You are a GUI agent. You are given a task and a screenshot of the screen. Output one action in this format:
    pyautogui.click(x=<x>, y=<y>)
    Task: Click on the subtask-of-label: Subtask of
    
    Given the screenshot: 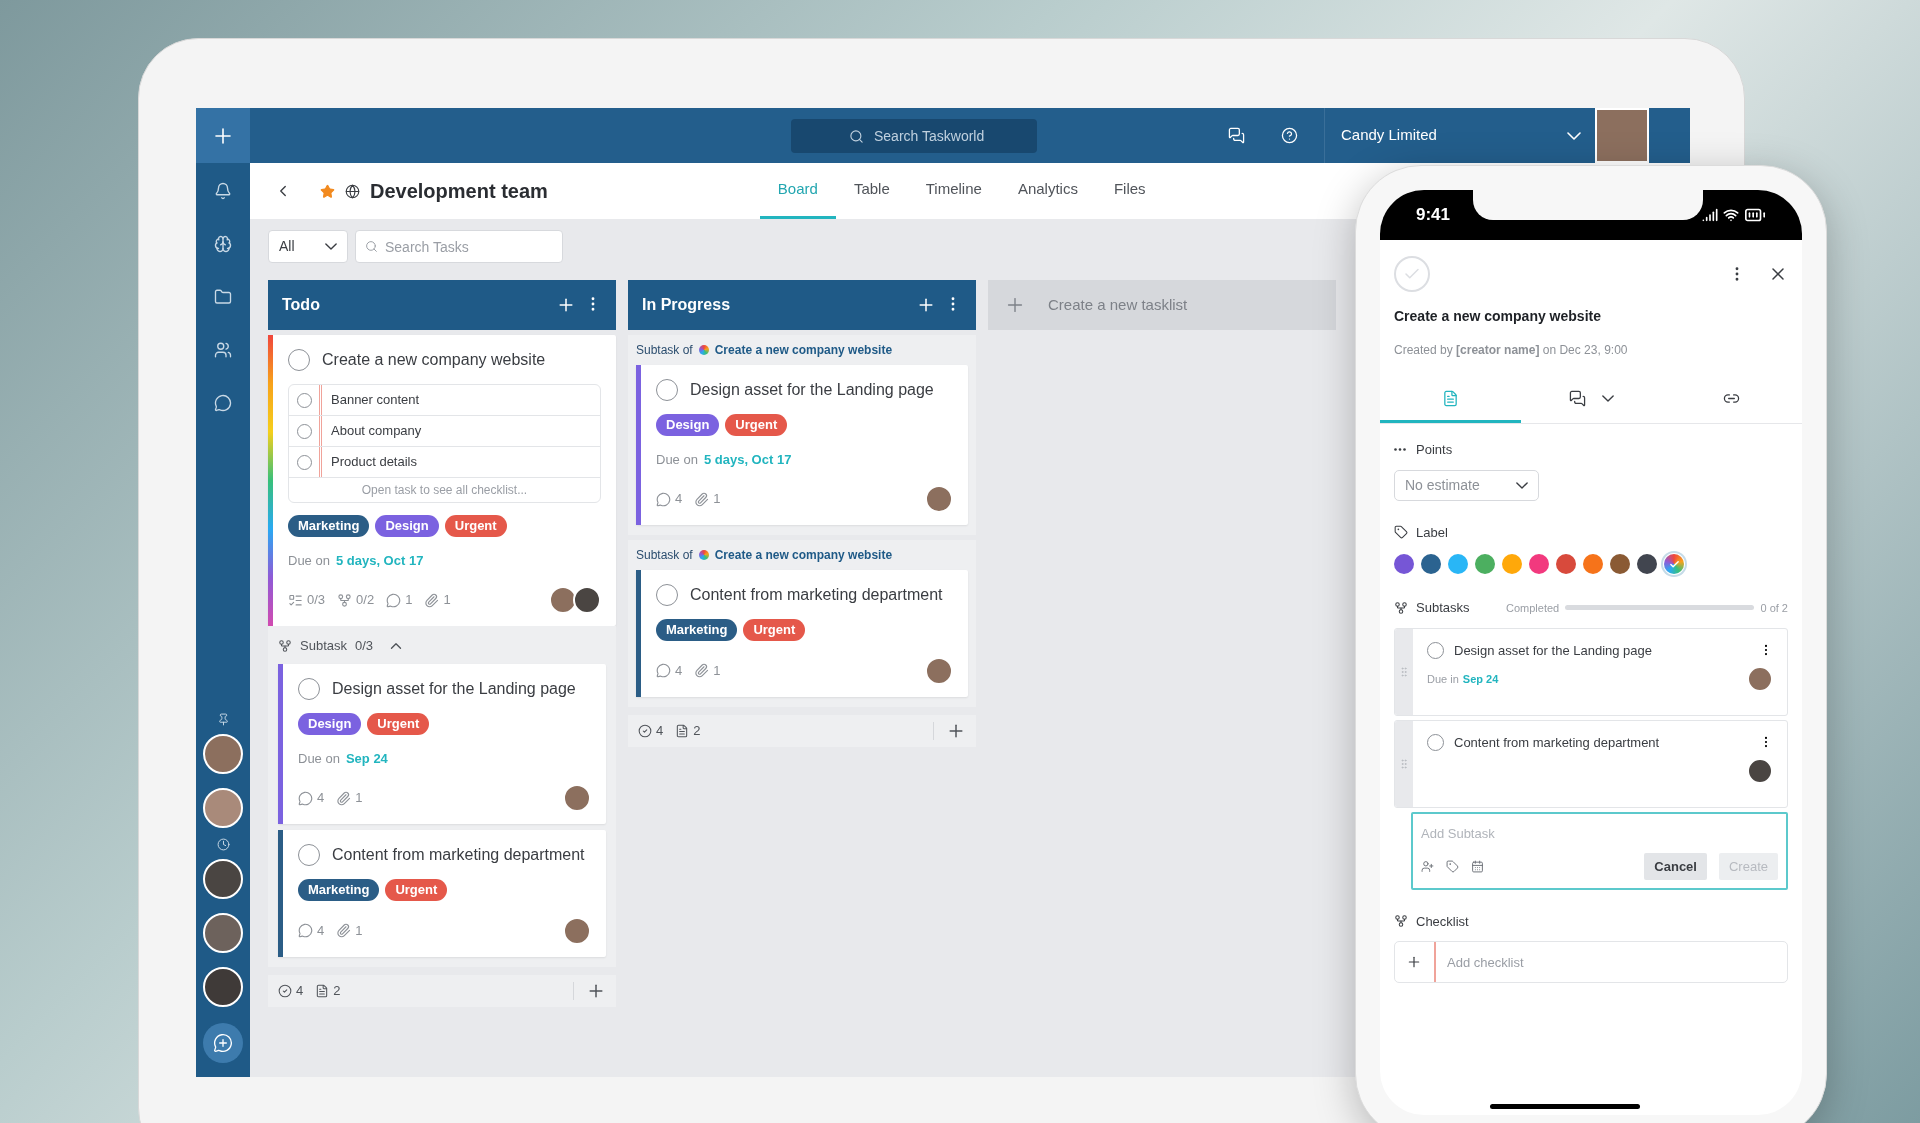 What is the action you would take?
    pyautogui.click(x=664, y=350)
    